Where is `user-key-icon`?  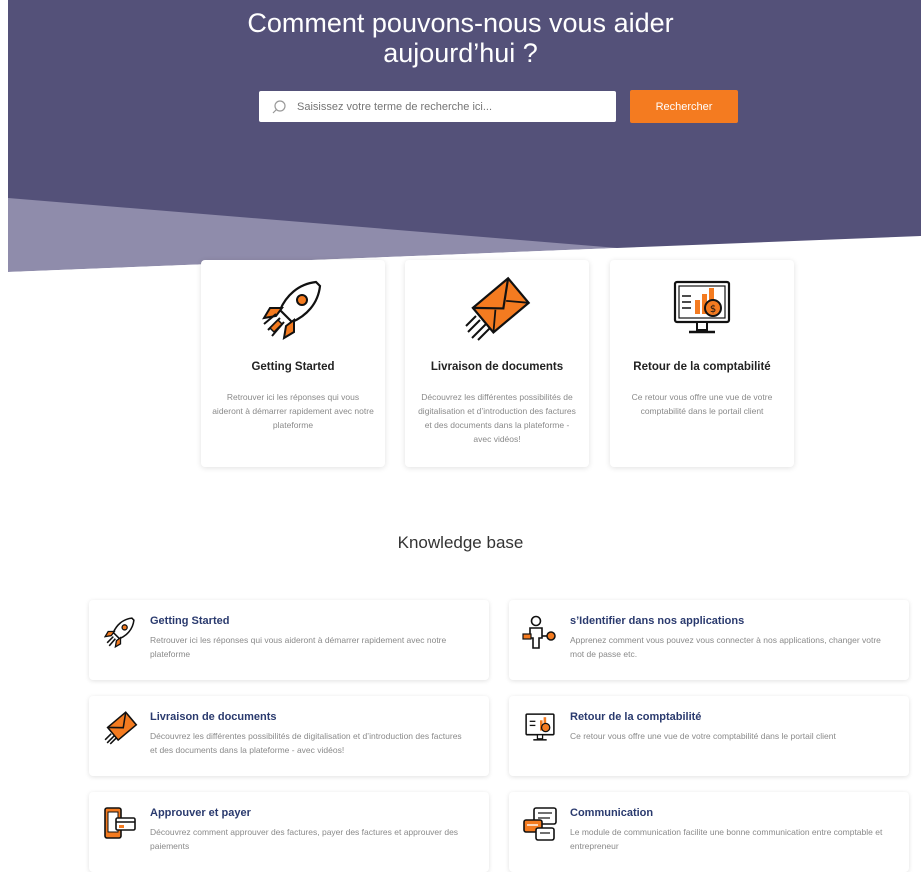
user-key-icon is located at coordinates (540, 632).